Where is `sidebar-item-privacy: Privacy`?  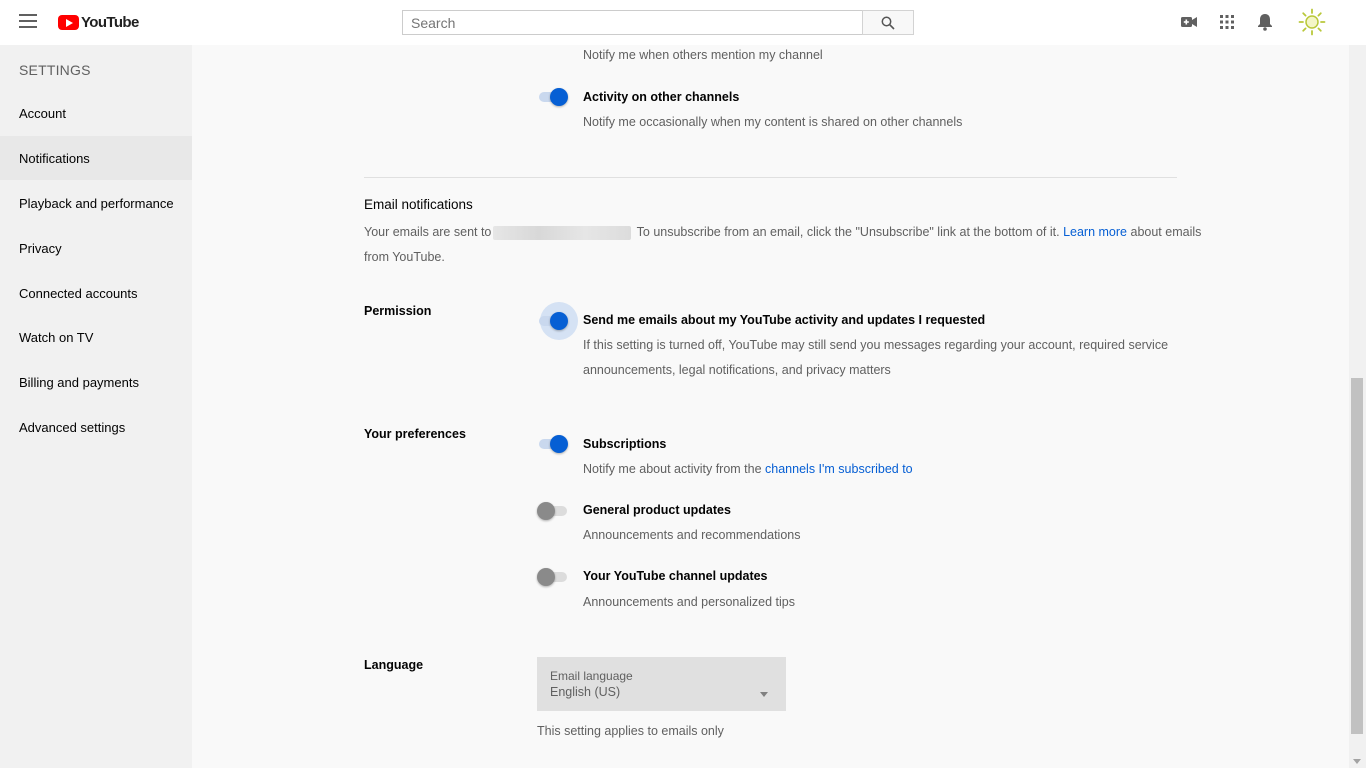 sidebar-item-privacy: Privacy is located at coordinates (96, 248).